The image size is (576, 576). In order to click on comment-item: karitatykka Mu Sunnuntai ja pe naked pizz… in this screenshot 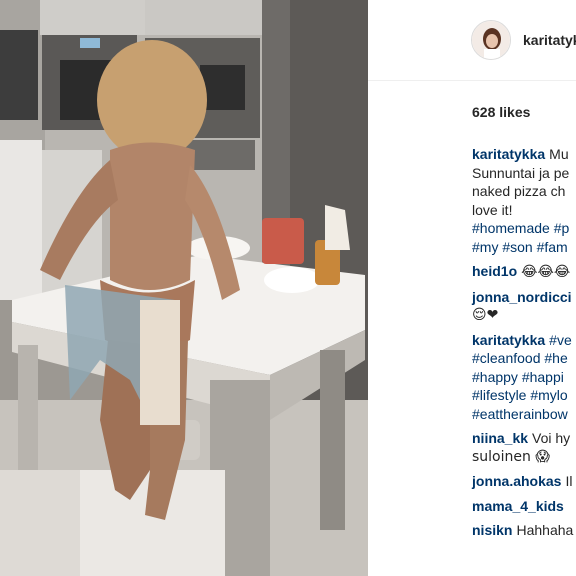, I will do `click(524, 200)`.